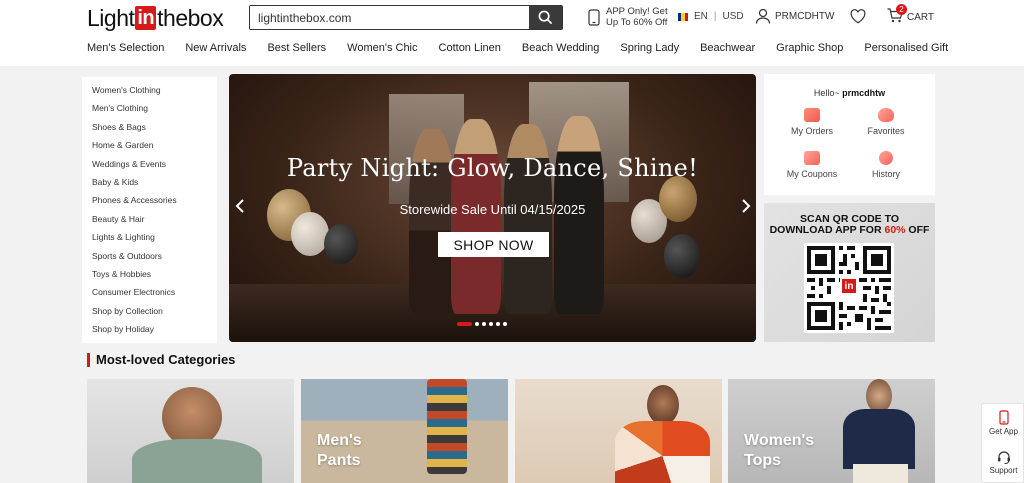 Image resolution: width=1024 pixels, height=483 pixels. I want to click on category-item: Home & Garden, so click(154, 147).